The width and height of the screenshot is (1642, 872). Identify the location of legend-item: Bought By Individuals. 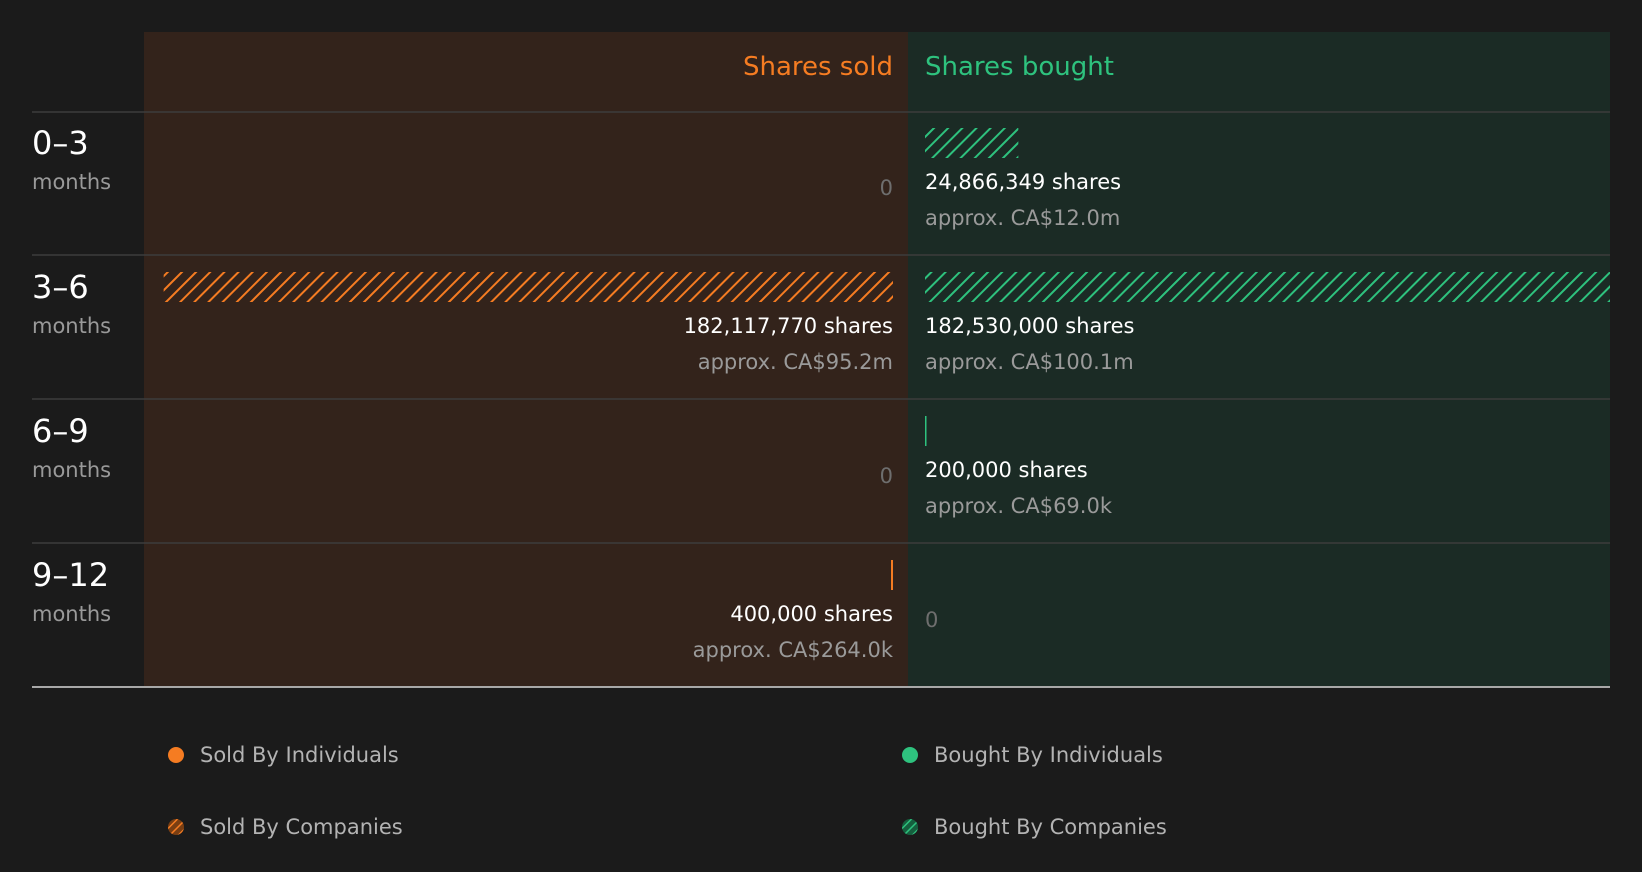
(1032, 755).